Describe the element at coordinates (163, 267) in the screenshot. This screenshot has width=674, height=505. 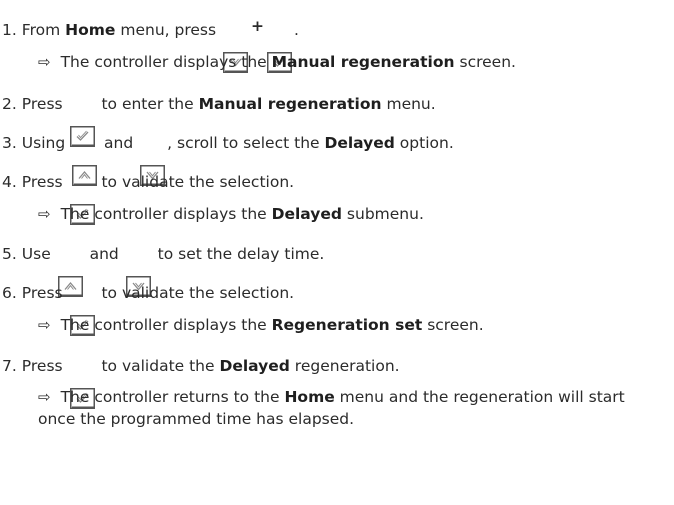
I see `step-5: 5. Use and to set the delay time.` at that location.